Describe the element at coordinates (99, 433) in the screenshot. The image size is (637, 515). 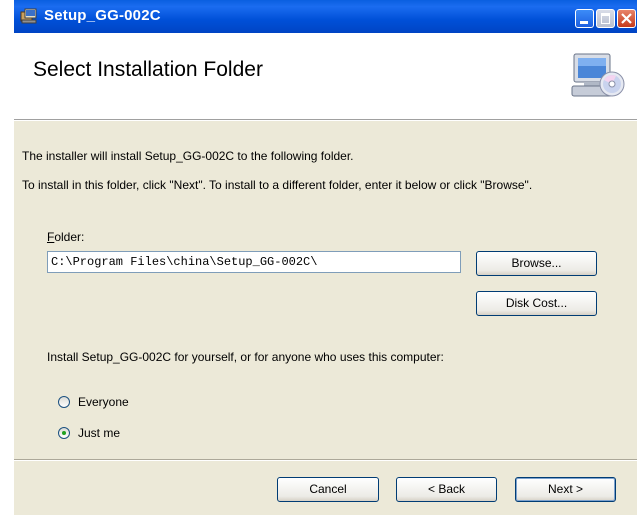
I see `radio-just-me-label: Just me` at that location.